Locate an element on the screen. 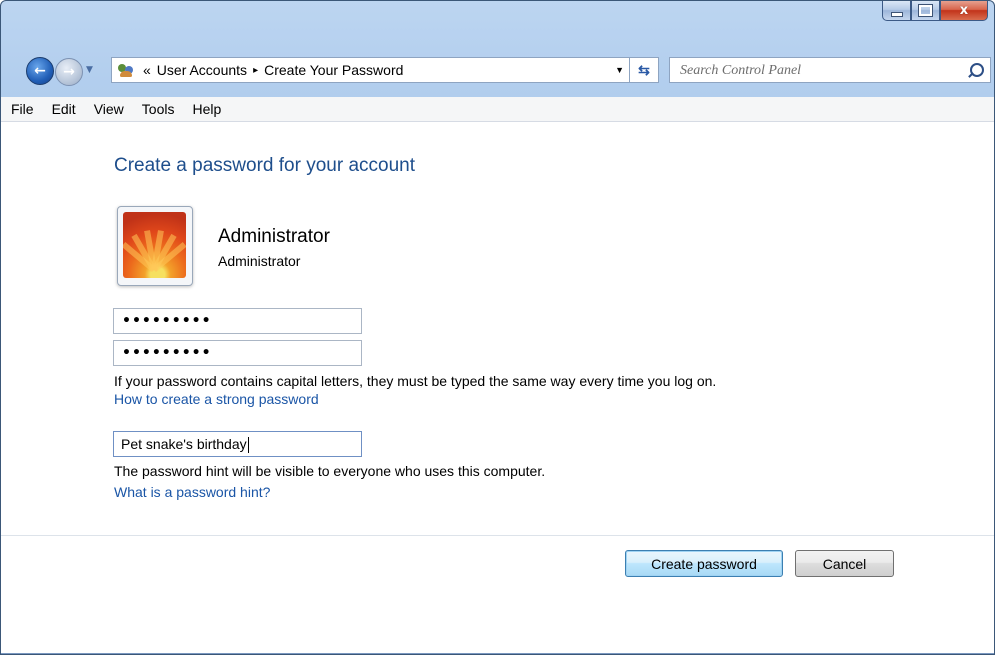  forward-arrow-icon: → is located at coordinates (69, 72).